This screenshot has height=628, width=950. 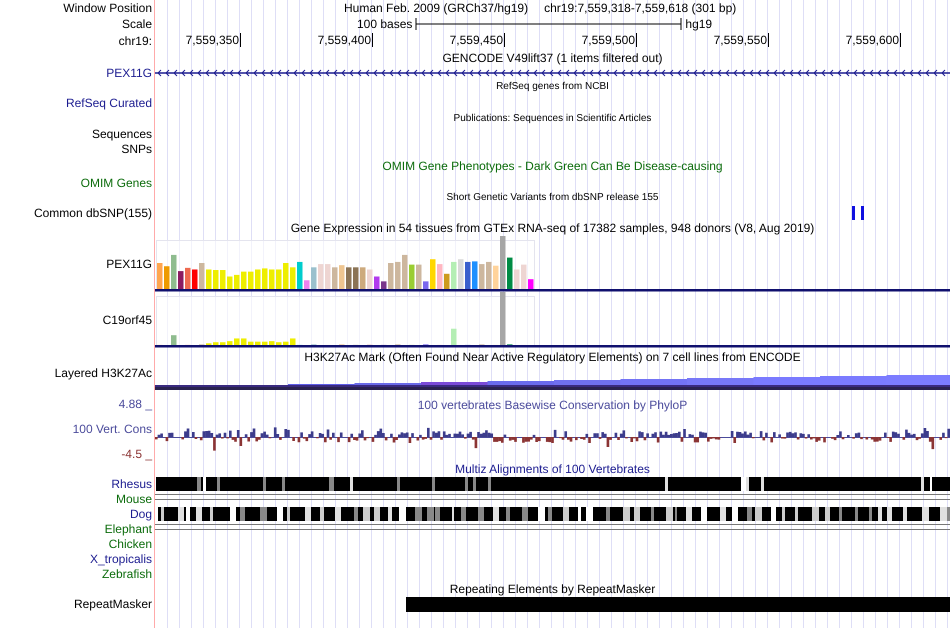 I want to click on track-title: 100 vertebrates Basewise Conservation by PhyloP, so click(x=553, y=405).